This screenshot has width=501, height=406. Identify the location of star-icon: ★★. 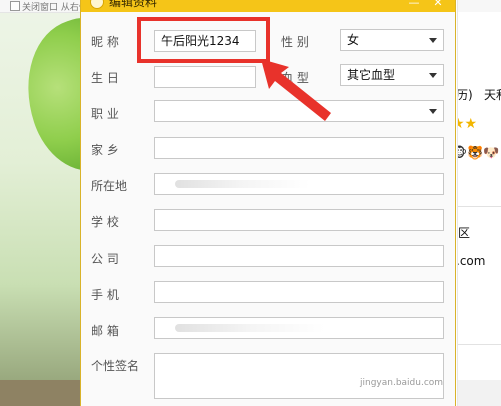
(468, 124).